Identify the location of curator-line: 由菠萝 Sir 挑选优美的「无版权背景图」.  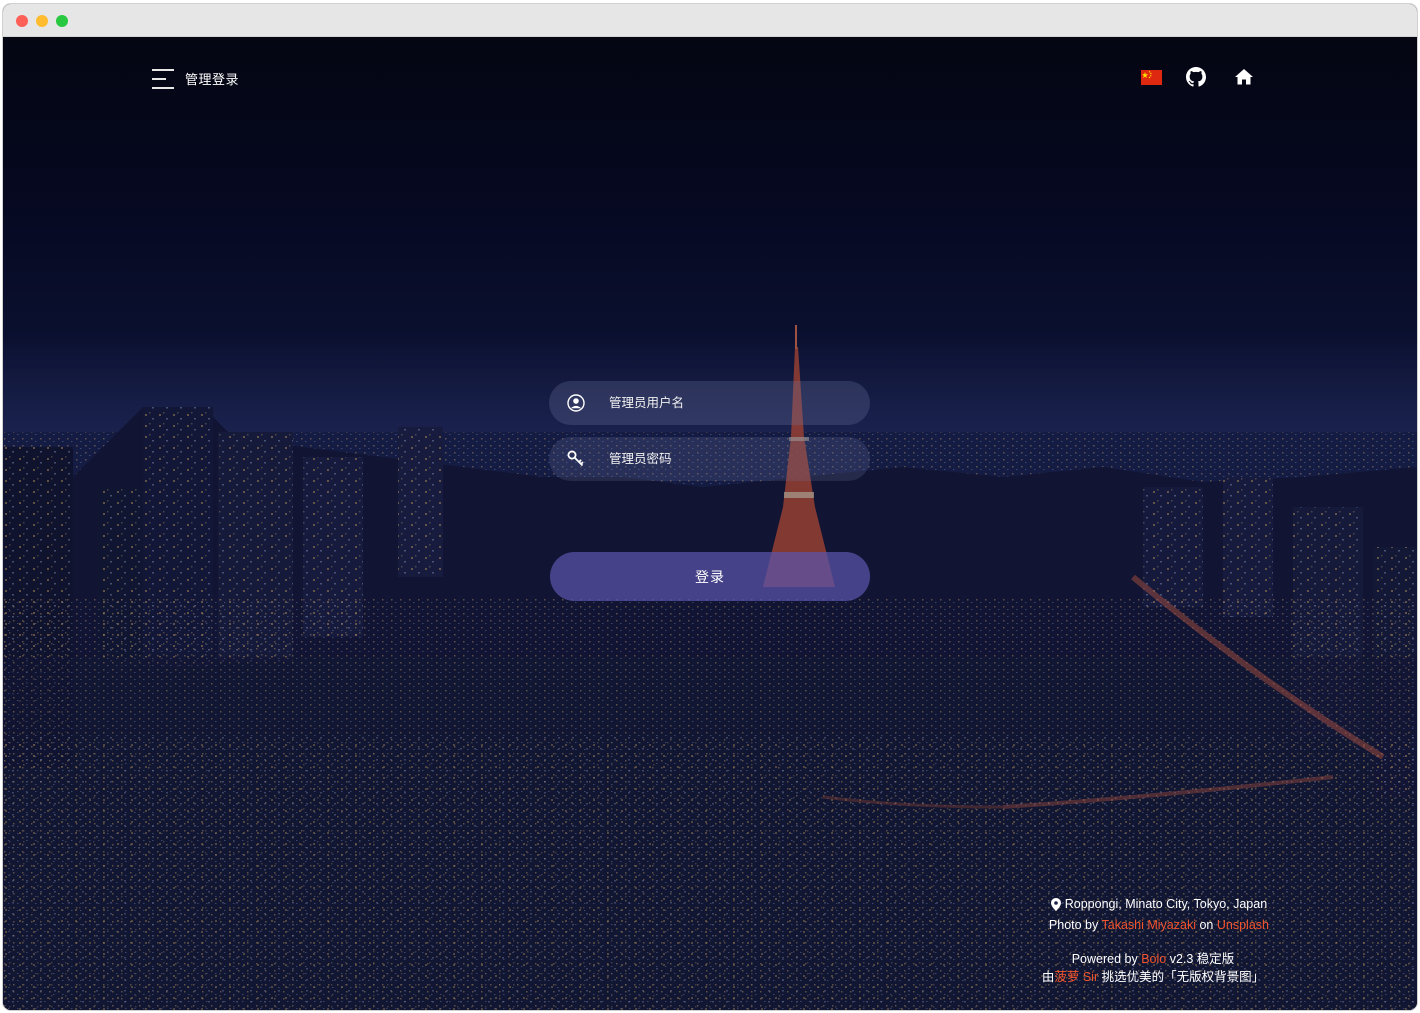
(1153, 977).